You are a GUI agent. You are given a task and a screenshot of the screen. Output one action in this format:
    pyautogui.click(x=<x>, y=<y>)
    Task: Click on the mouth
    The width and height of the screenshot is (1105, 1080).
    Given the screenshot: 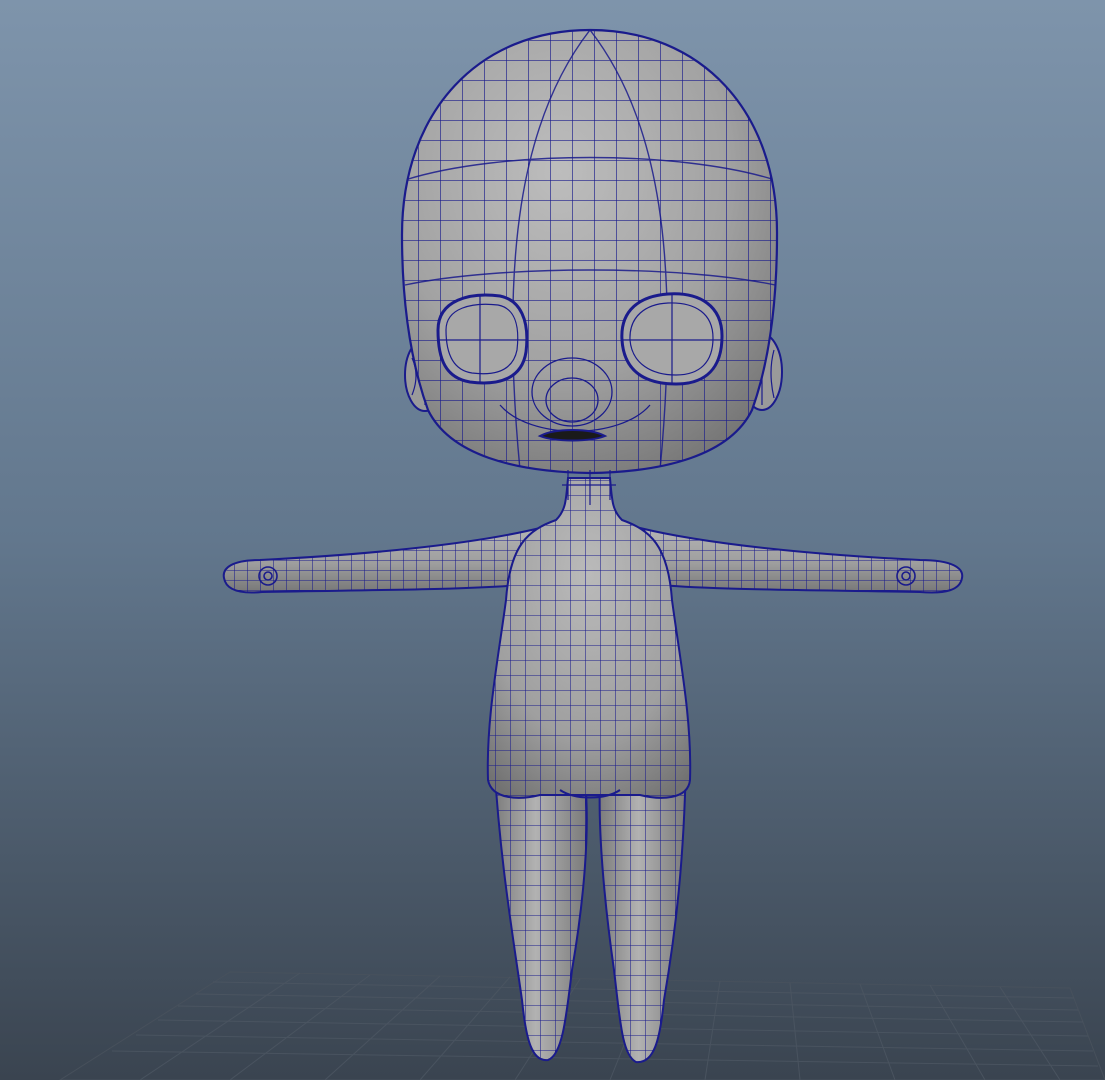 What is the action you would take?
    pyautogui.click(x=572, y=435)
    